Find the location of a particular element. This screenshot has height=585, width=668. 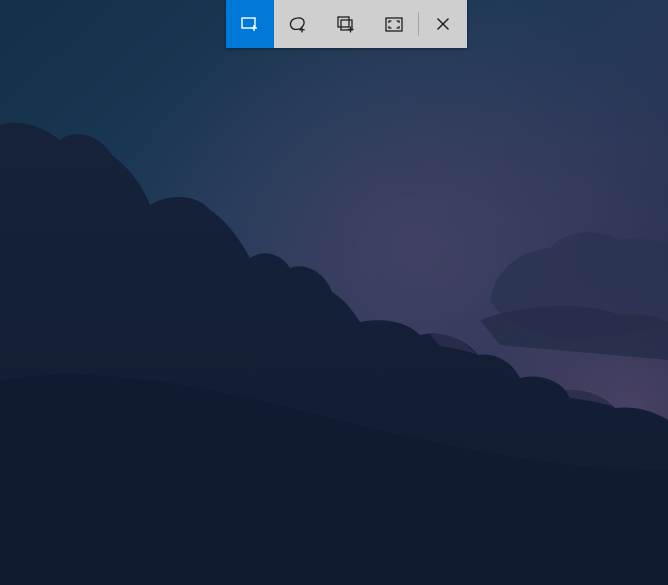

fullscreen-snip-icon is located at coordinates (394, 24).